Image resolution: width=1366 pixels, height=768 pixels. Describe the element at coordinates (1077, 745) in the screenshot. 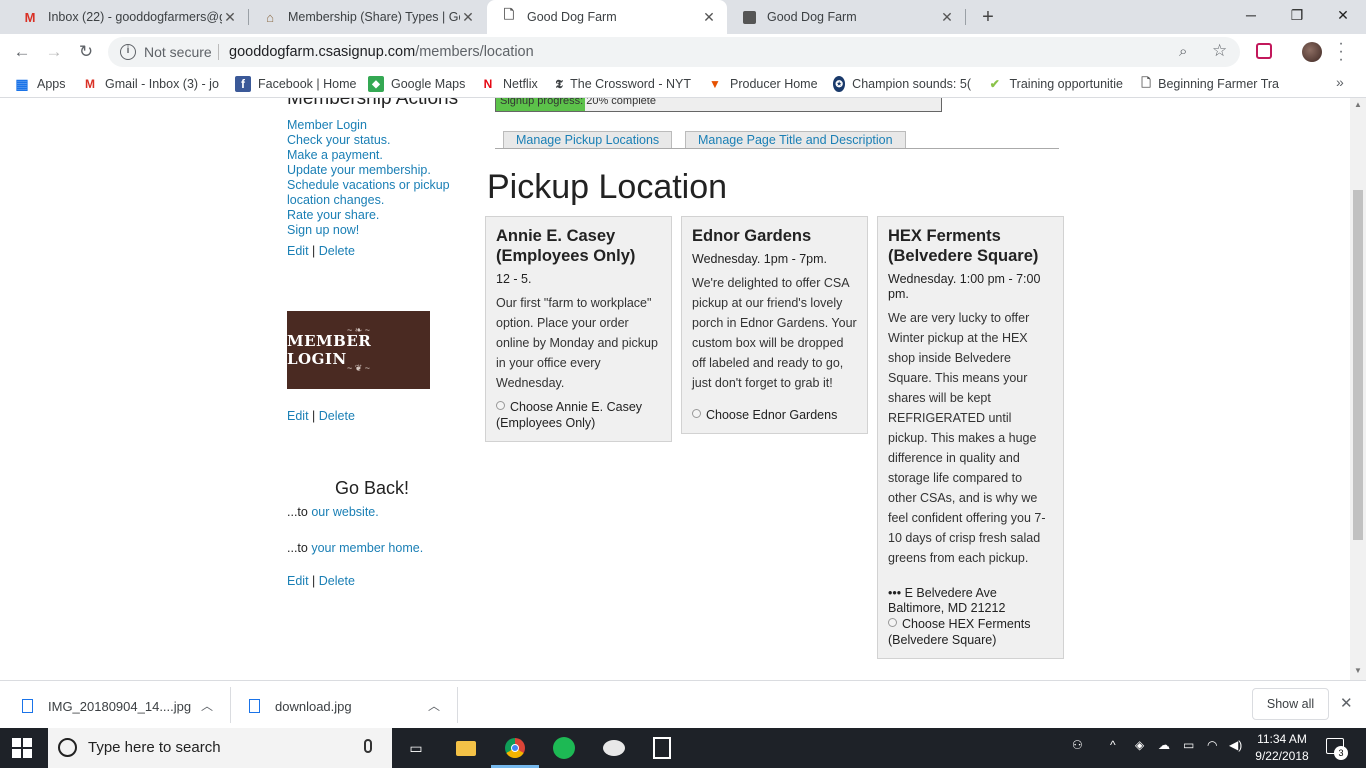

I see `people-icon: ⚇` at that location.